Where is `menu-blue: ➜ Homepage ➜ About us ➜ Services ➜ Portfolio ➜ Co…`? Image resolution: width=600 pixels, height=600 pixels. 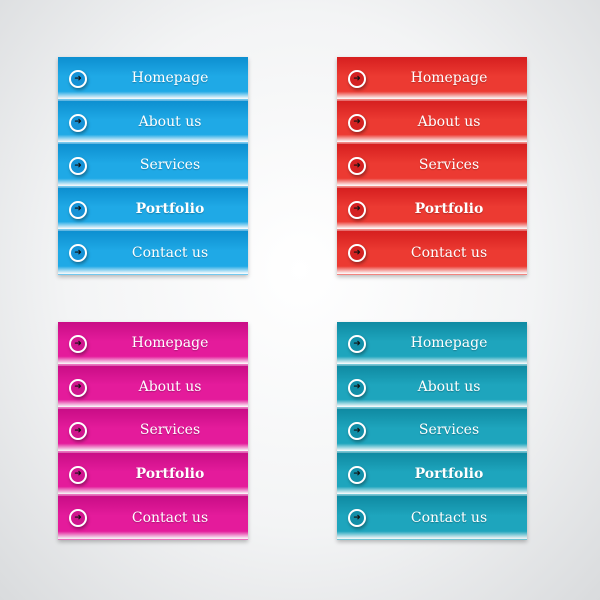
menu-blue: ➜ Homepage ➜ About us ➜ Services ➜ Portfolio ➜ Co… is located at coordinates (153, 166).